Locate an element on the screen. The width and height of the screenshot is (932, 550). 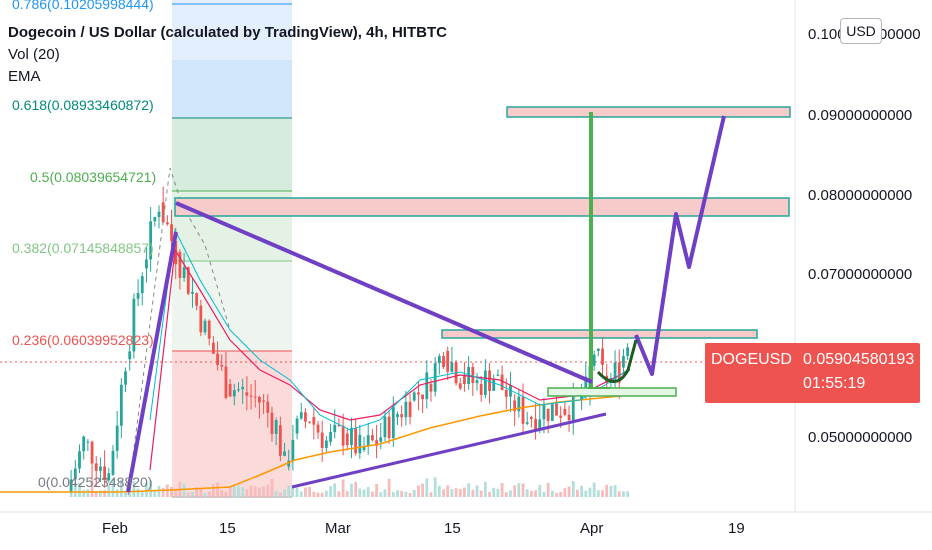
fib-label-0.786: 0.786(0.10205998444) is located at coordinates (83, 6).